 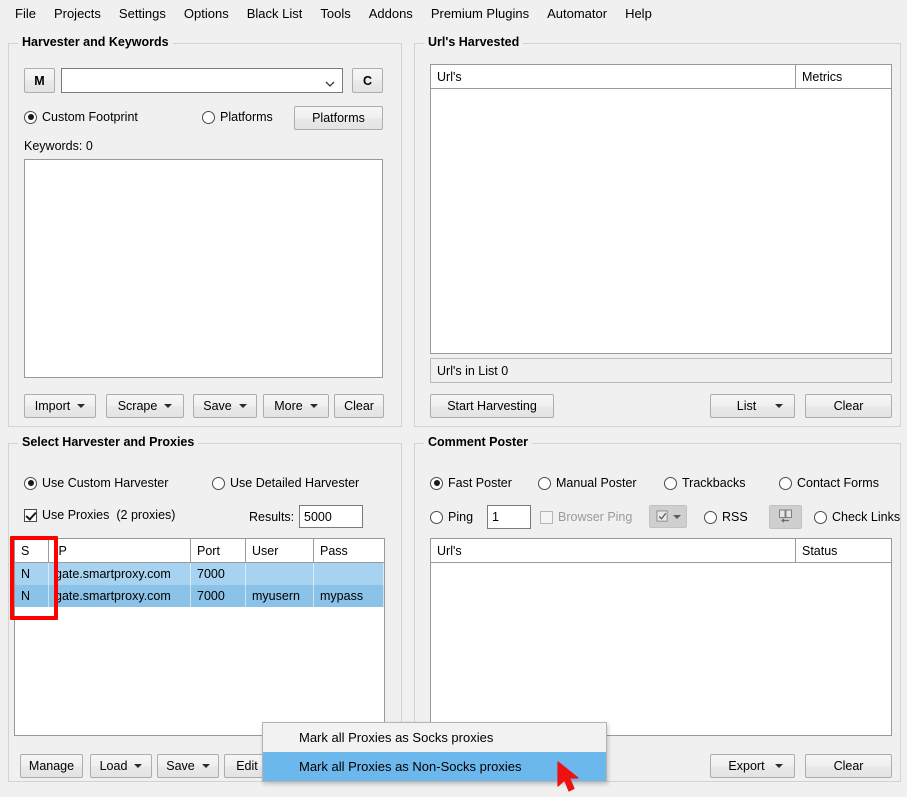 I want to click on scrape-button-label: Scrape, so click(x=137, y=406).